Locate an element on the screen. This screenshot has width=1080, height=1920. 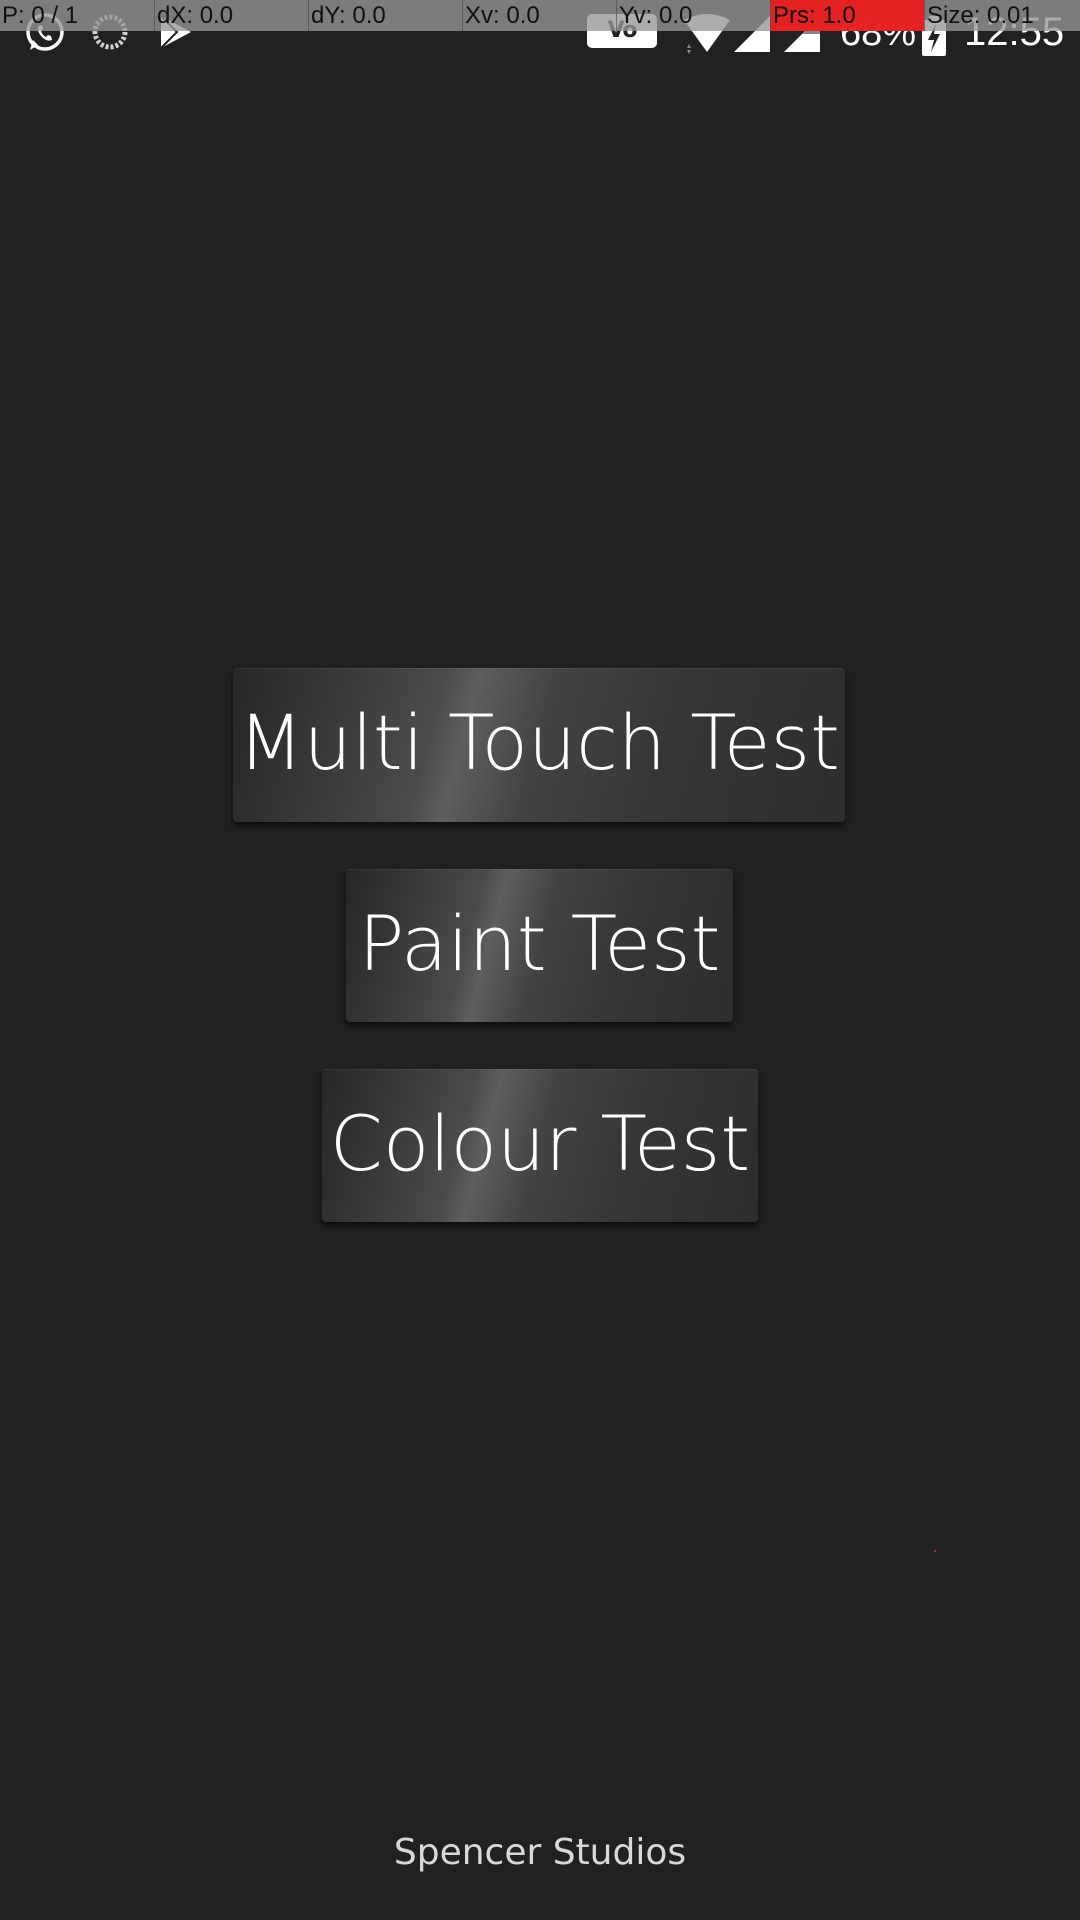
pointer-dx: dX: 0.0 is located at coordinates (231, 15).